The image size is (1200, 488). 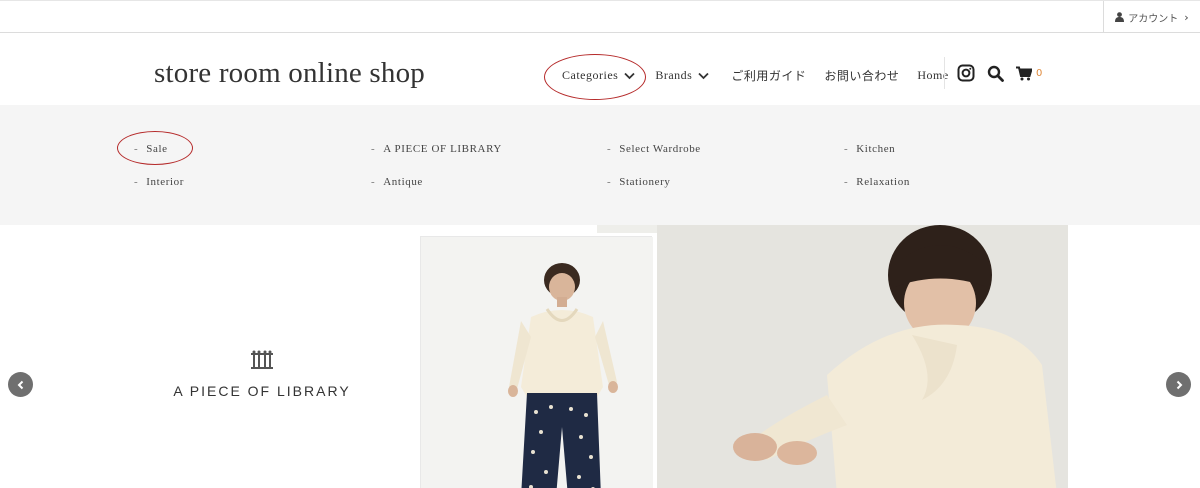 I want to click on main-nav: Categories Brands ご利用ガイド お問い合わせ Home, so click(x=750, y=75).